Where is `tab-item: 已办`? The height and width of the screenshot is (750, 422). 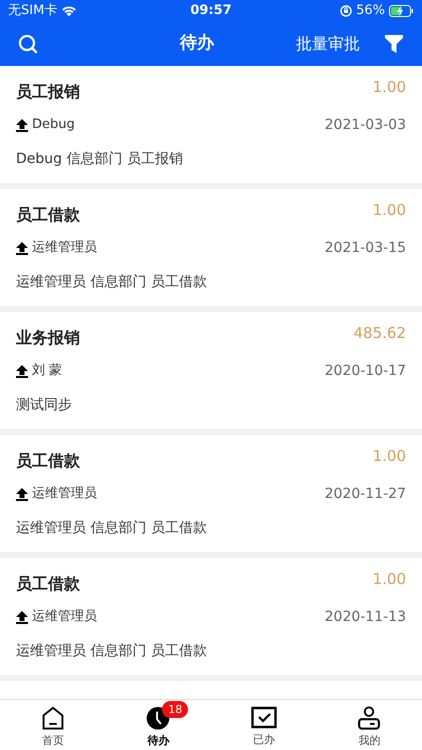
tab-item: 已办 is located at coordinates (263, 725).